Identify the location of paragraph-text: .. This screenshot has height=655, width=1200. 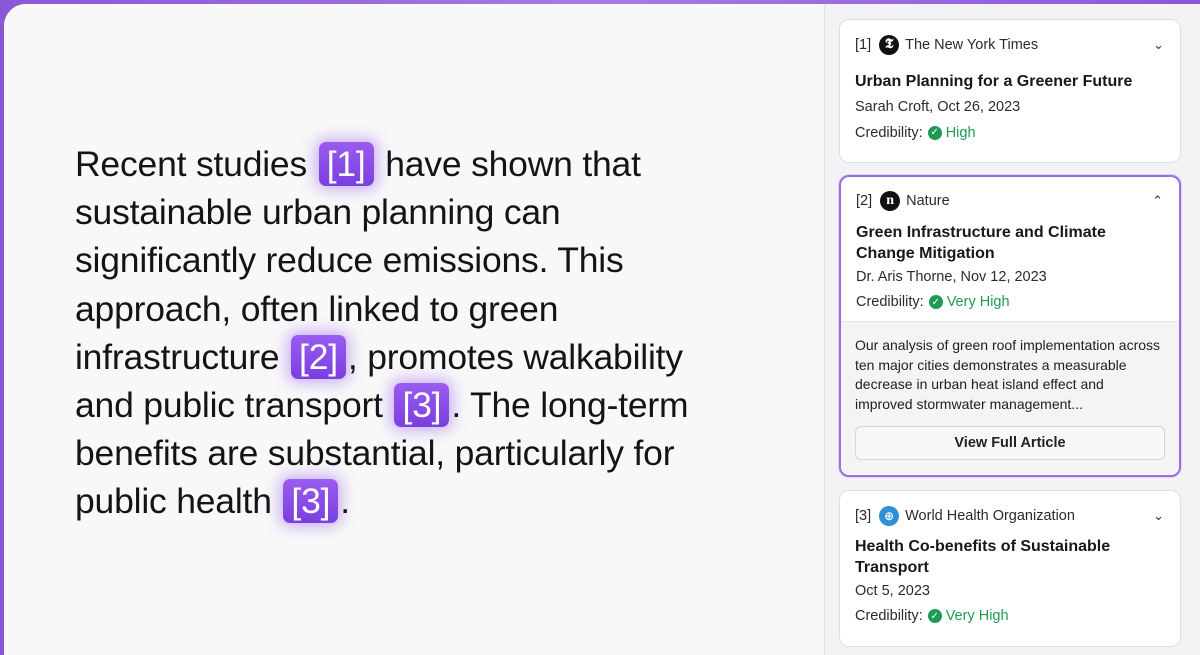
(345, 501).